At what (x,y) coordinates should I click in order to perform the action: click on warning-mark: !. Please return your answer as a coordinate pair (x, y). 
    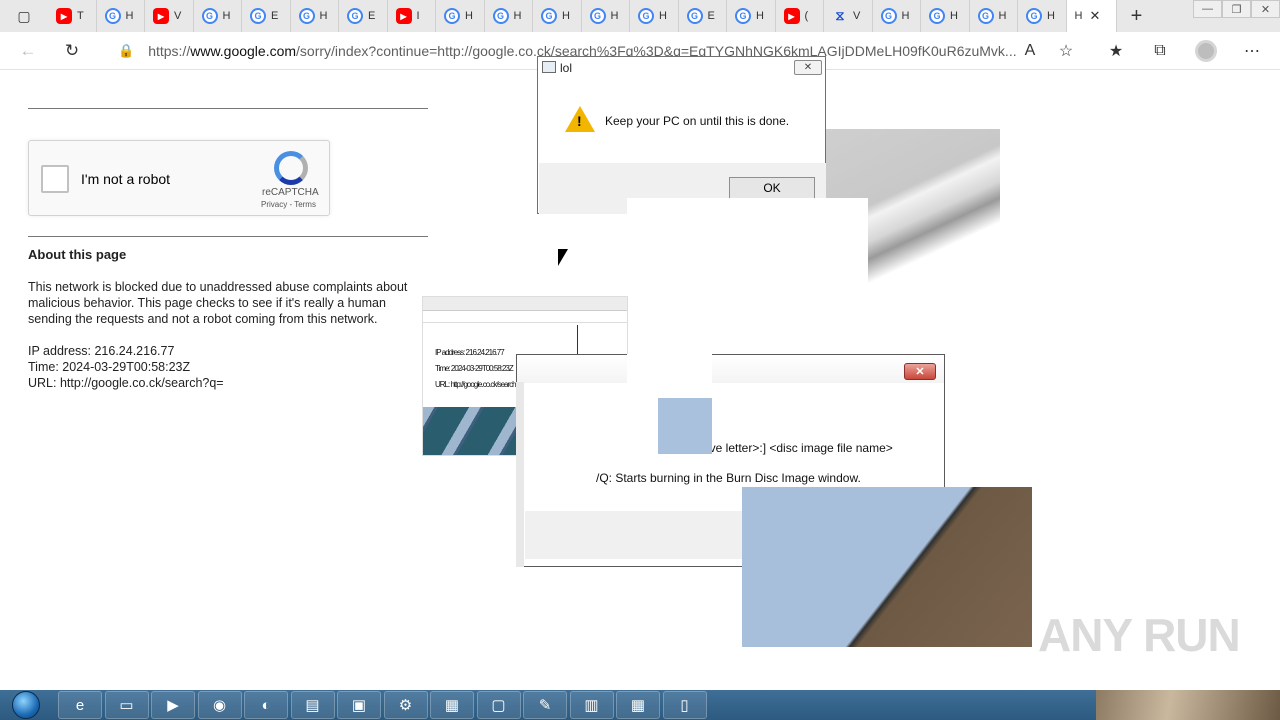
    Looking at the image, I should click on (579, 121).